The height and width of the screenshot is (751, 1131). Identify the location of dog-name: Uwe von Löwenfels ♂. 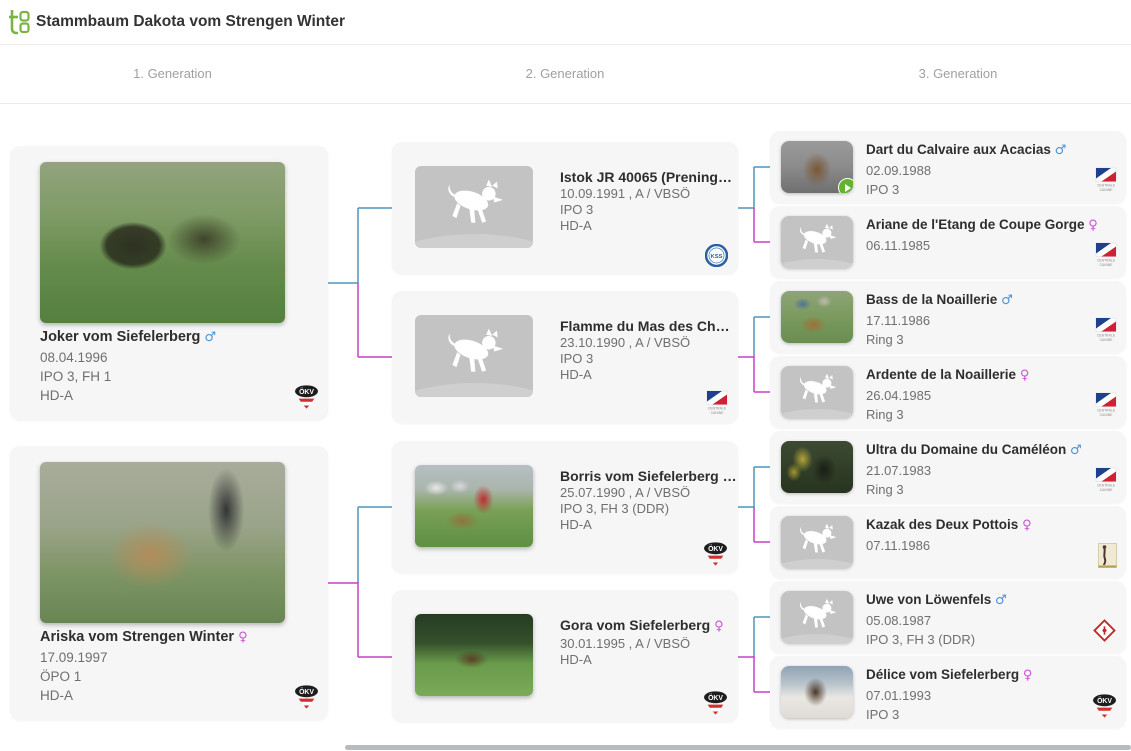
(936, 600).